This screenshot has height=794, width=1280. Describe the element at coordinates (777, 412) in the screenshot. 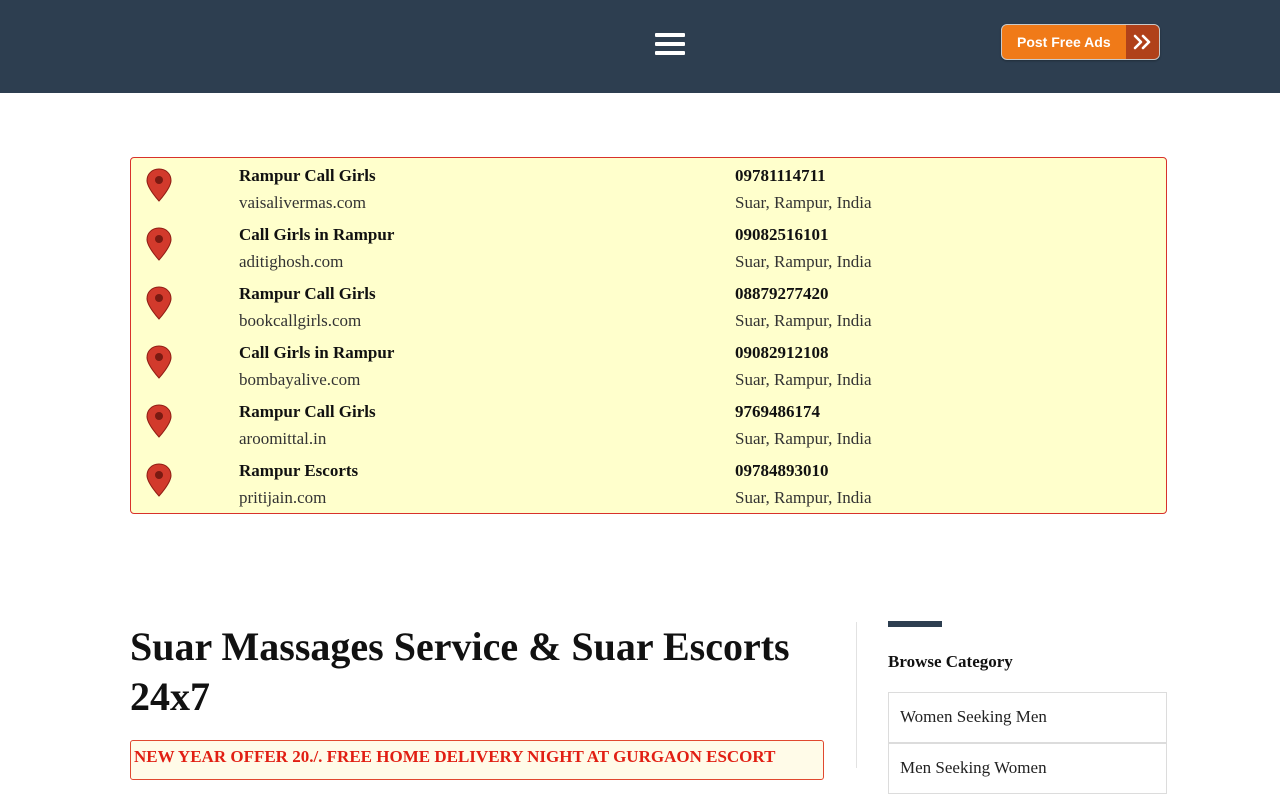

I see `listing-phone: 9769486174` at that location.